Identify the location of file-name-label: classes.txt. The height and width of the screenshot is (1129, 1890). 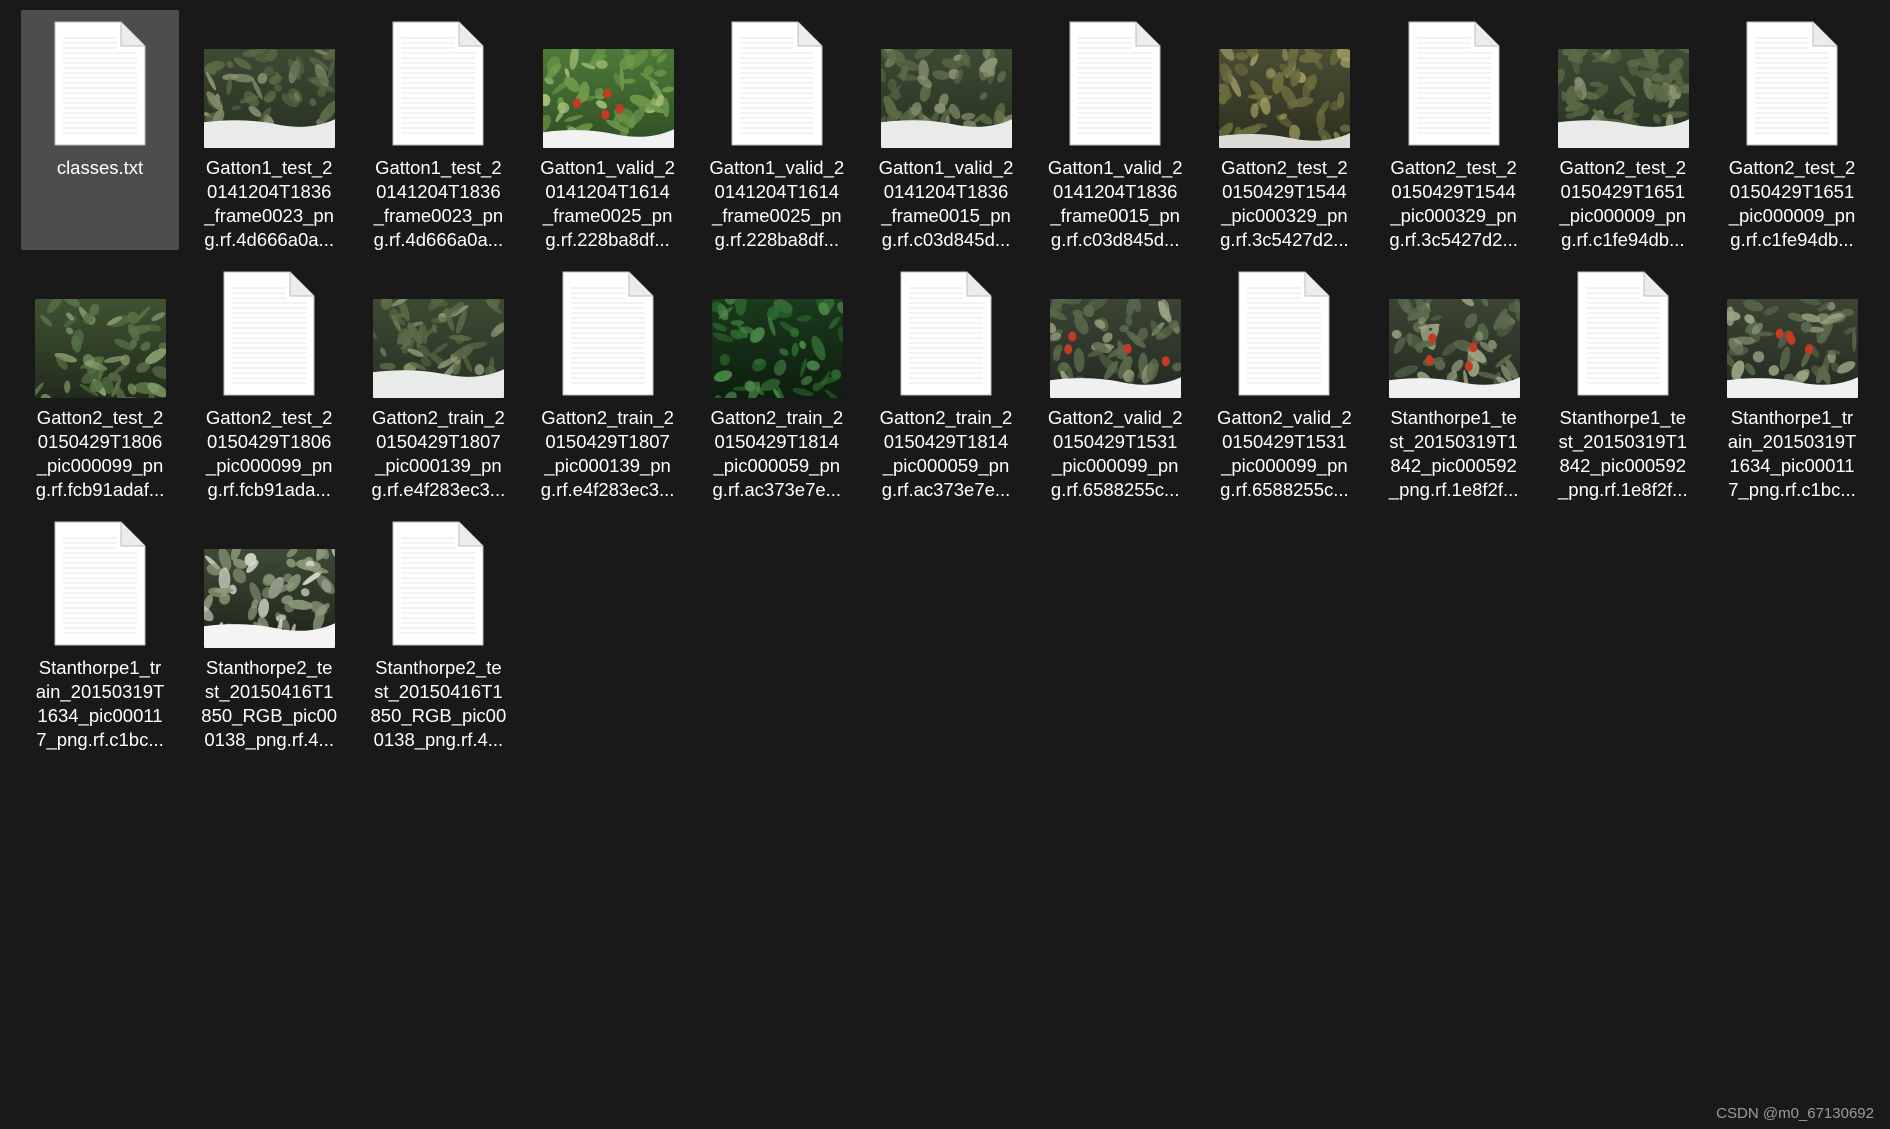
(100, 167).